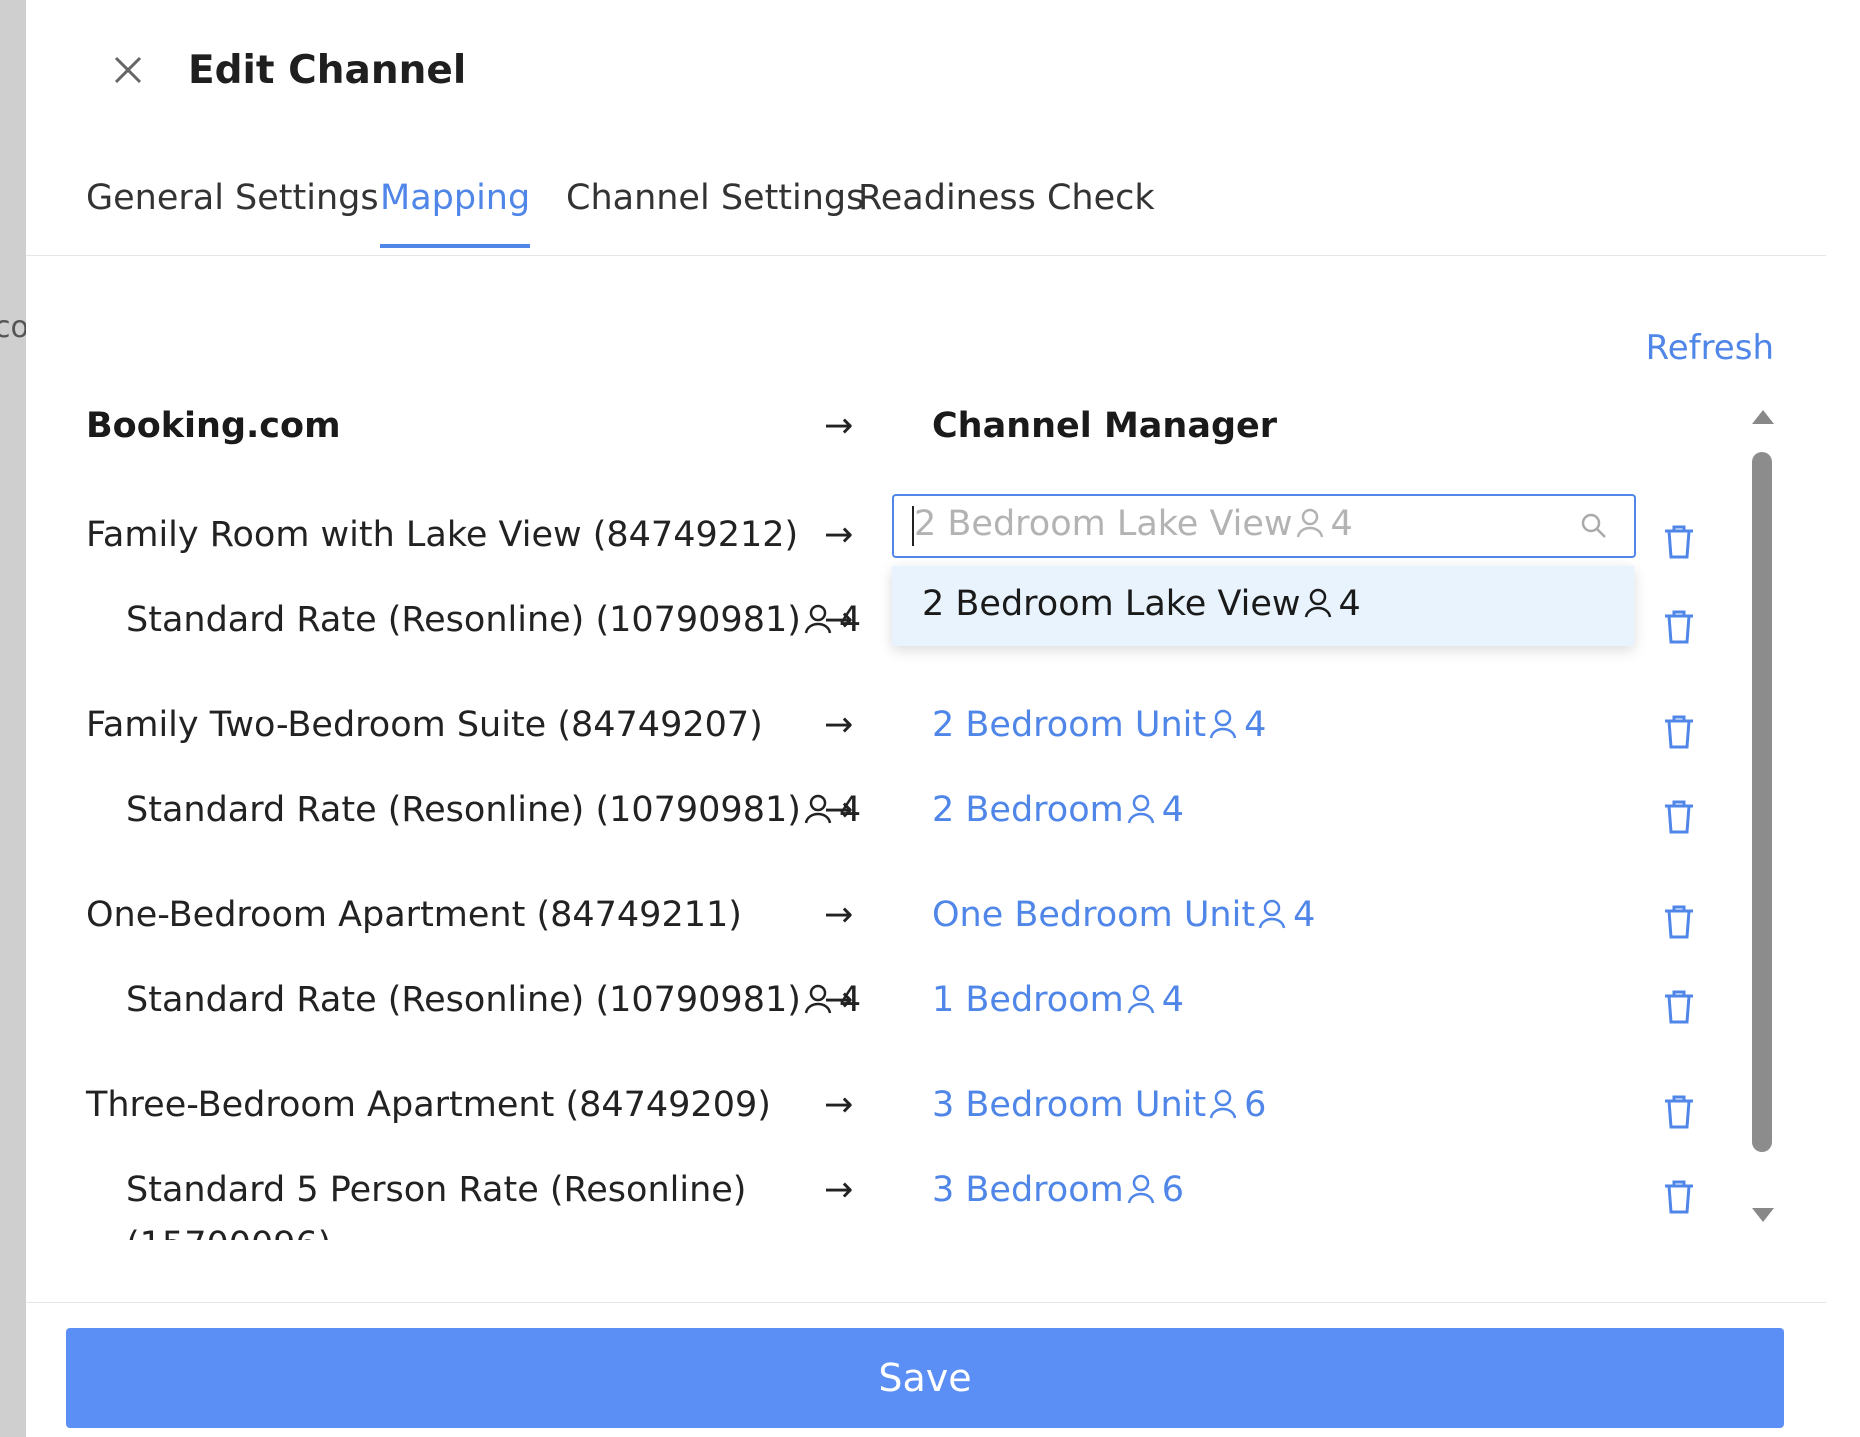  I want to click on option-count: 4, so click(1349, 604).